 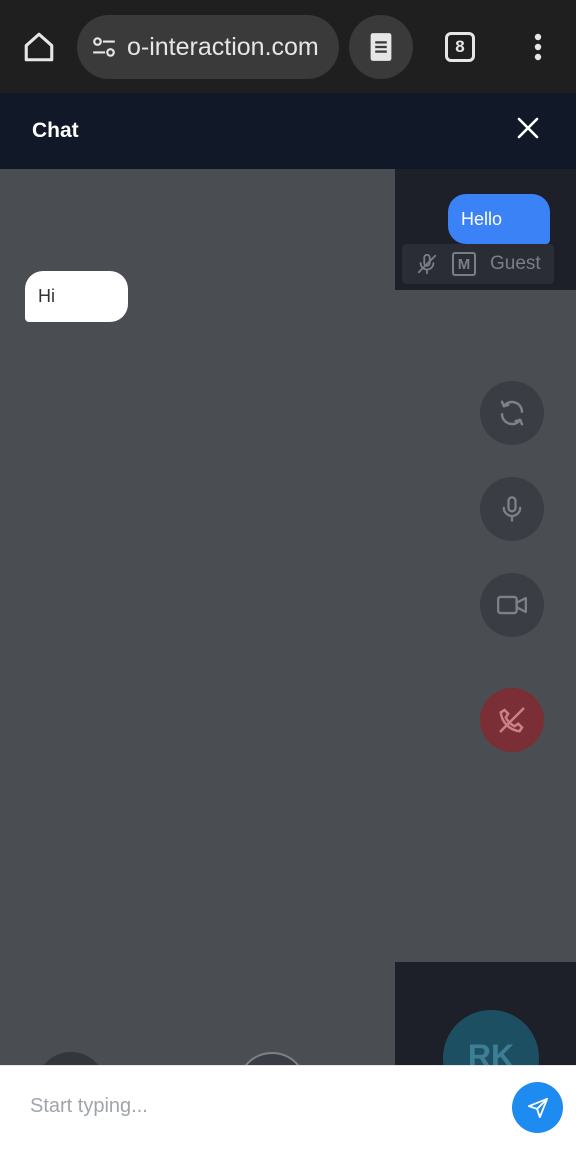 I want to click on camera-button, so click(x=512, y=605).